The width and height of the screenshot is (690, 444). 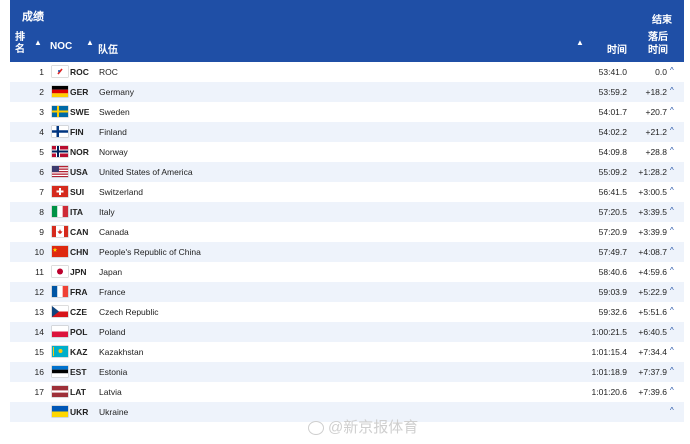 I want to click on table-row: 11 JPN Japan 58:40.6 +4:59.6 ^, so click(x=347, y=272).